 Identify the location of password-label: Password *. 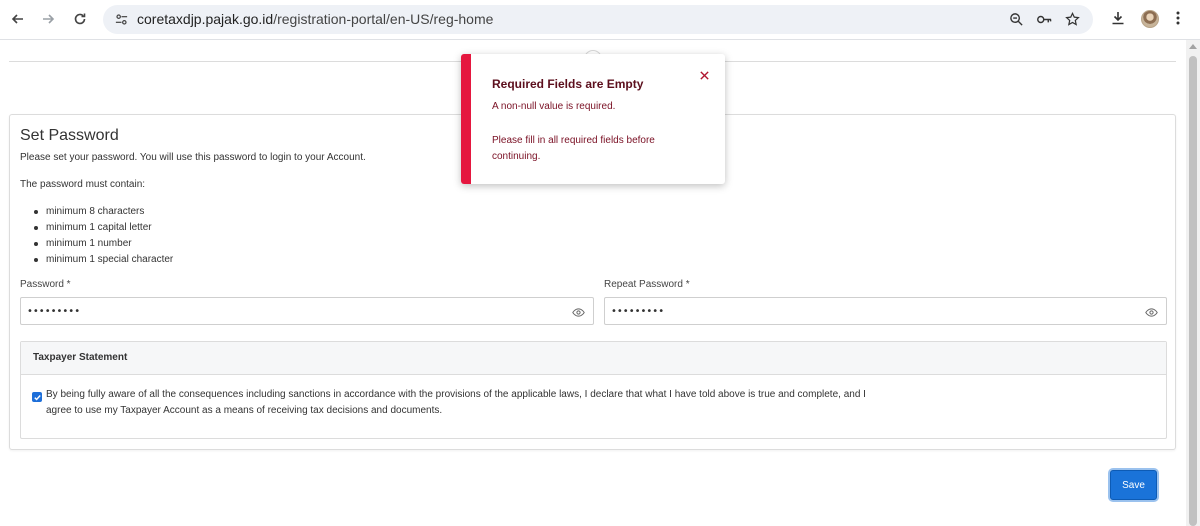
(45, 284).